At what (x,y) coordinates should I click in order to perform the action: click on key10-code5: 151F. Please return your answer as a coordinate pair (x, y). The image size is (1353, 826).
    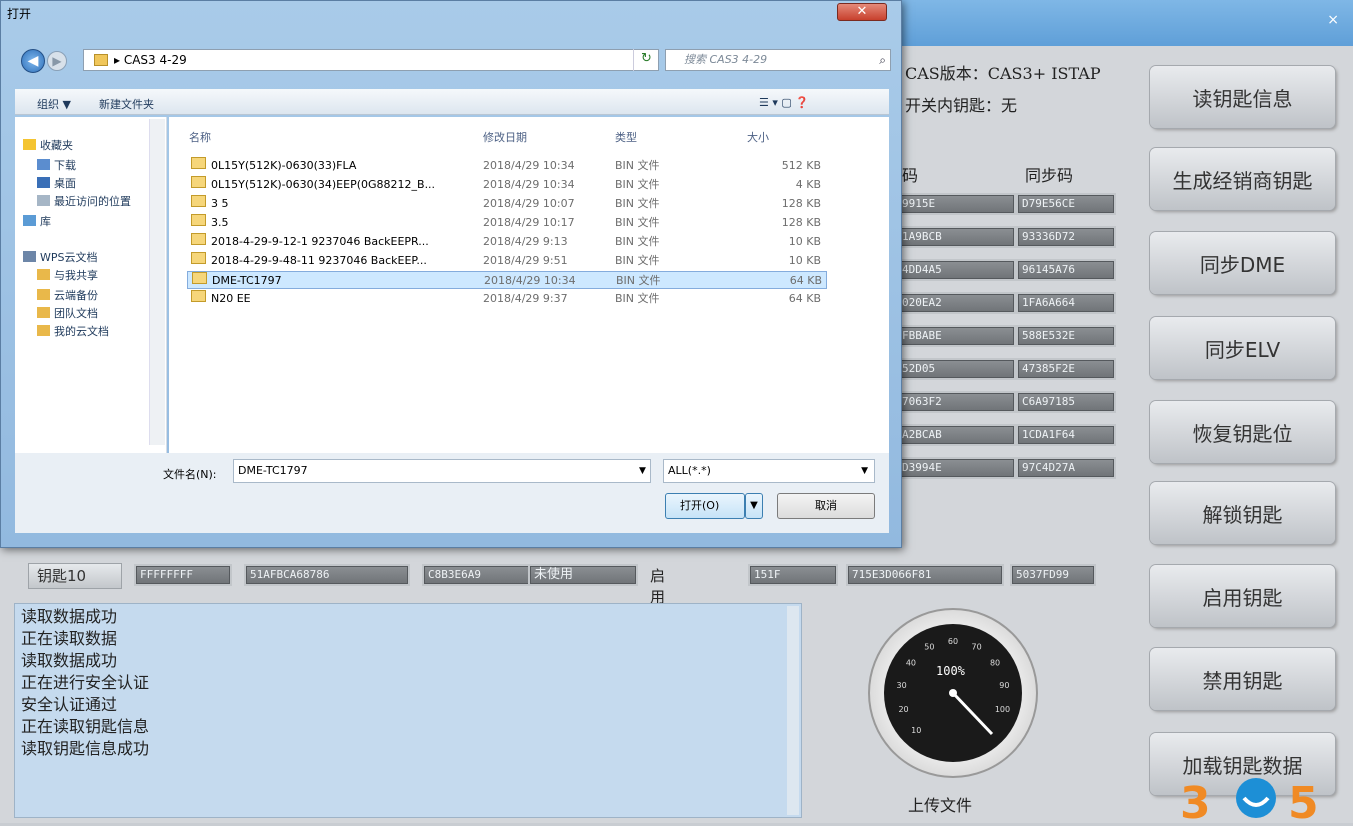
    Looking at the image, I should click on (793, 575).